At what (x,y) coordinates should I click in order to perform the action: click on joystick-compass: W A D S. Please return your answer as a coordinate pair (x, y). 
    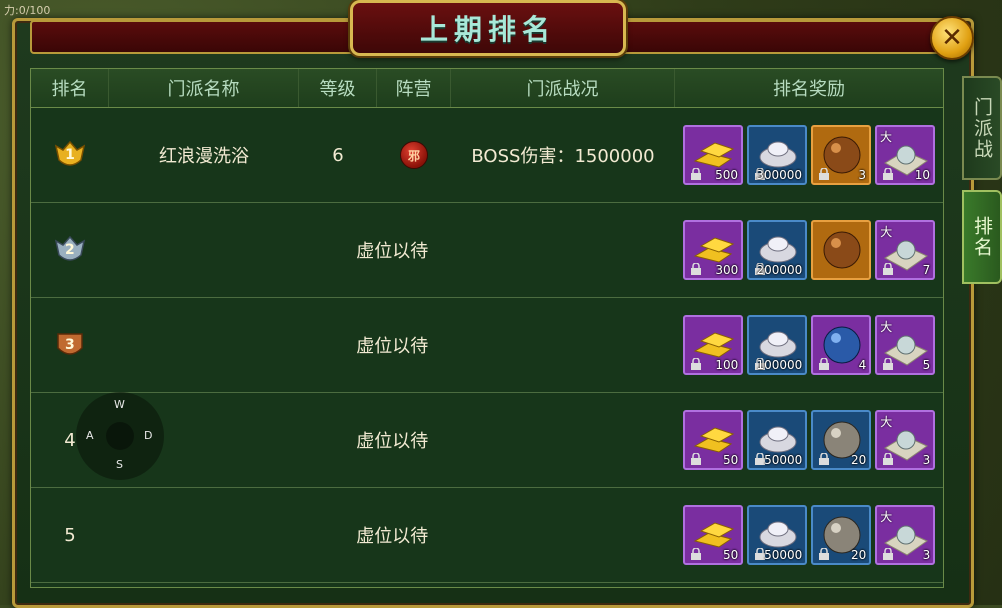
    Looking at the image, I should click on (120, 436).